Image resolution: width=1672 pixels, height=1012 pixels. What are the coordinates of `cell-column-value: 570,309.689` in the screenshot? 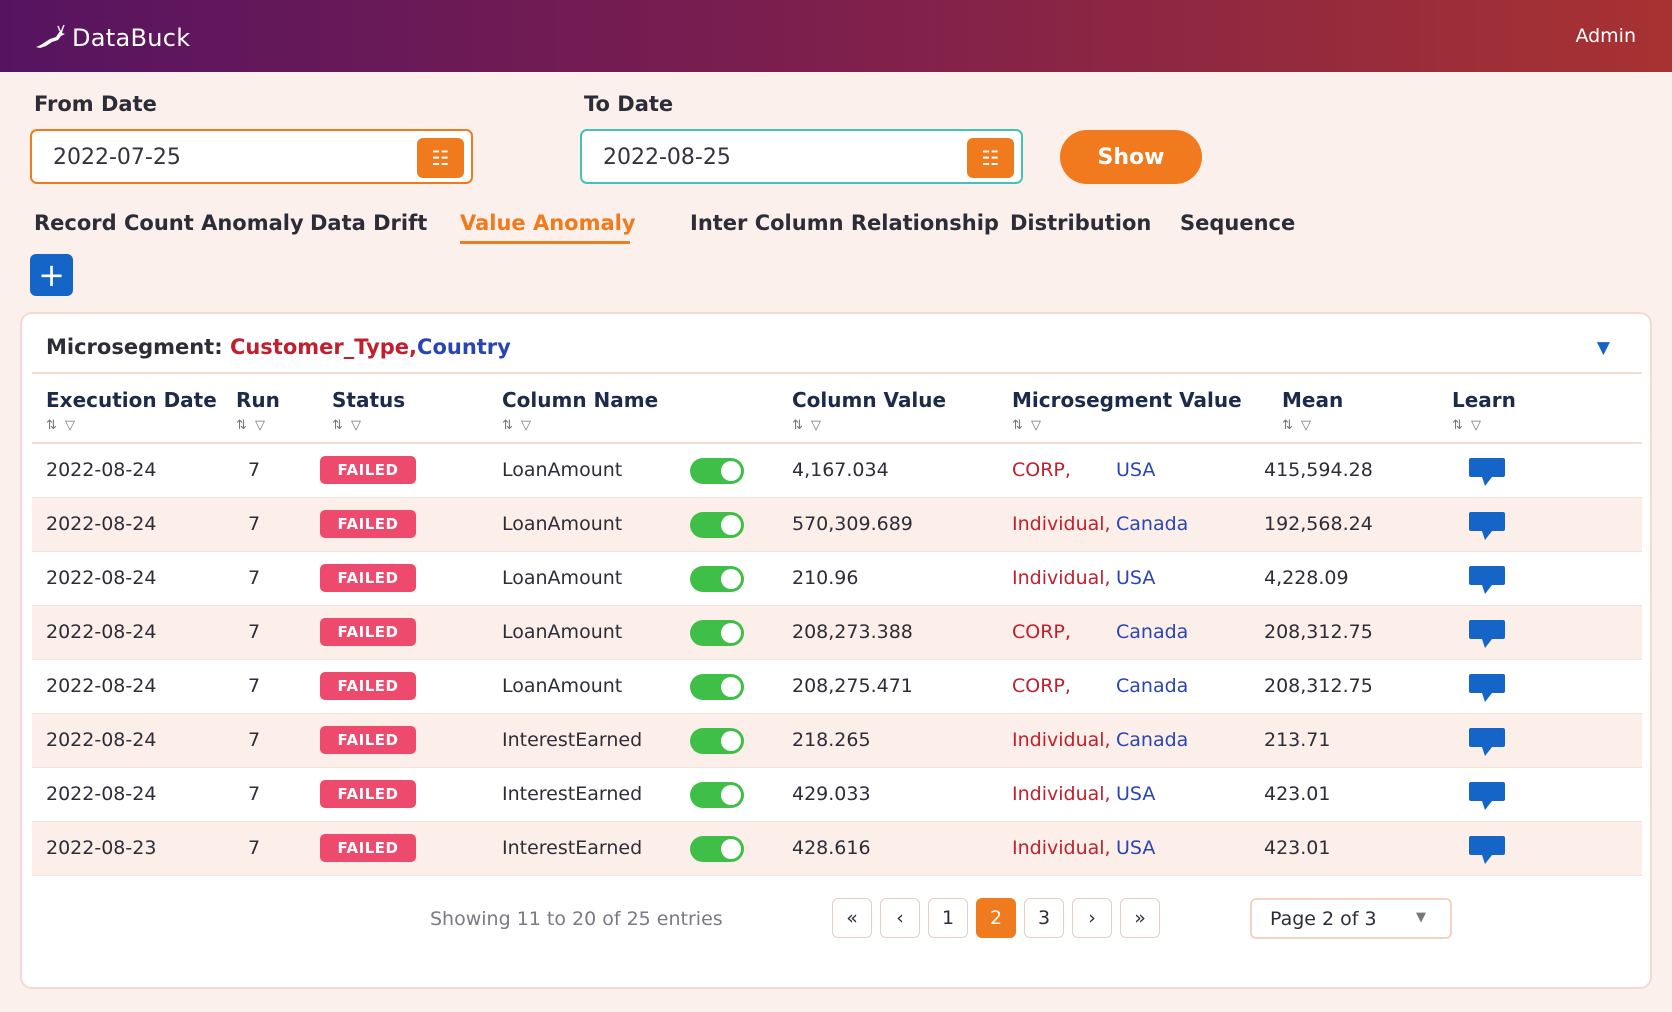 It's located at (852, 524).